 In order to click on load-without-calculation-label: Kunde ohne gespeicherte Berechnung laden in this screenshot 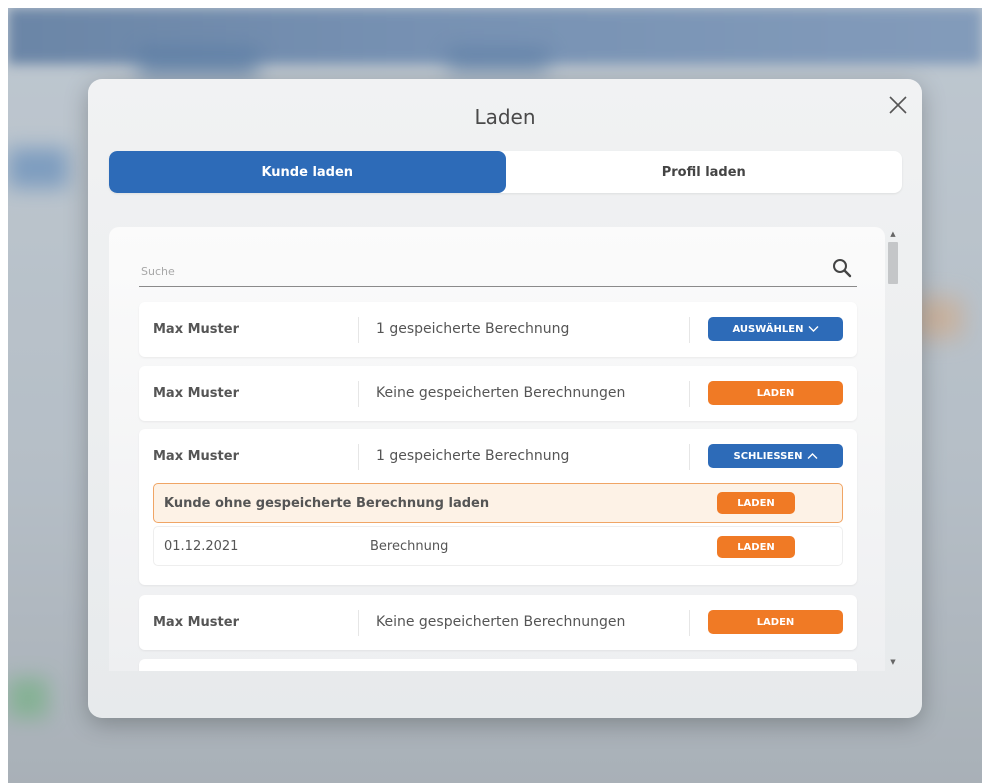, I will do `click(327, 503)`.